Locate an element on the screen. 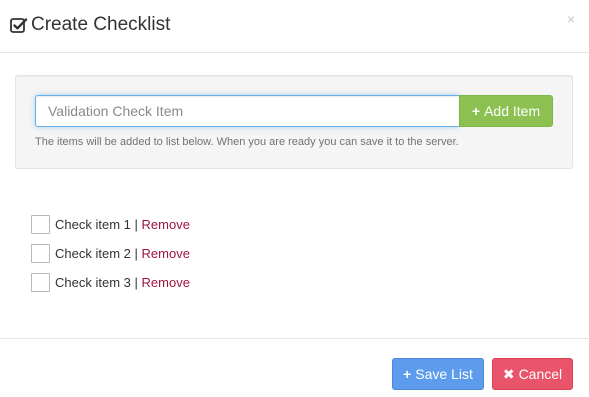 Image resolution: width=589 pixels, height=397 pixels. modal-footer: + Save List ✖ Cancel is located at coordinates (294, 367).